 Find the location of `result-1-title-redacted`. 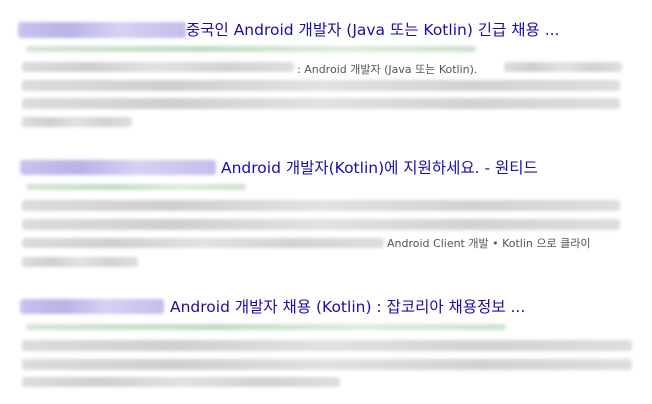

result-1-title-redacted is located at coordinates (102, 30).